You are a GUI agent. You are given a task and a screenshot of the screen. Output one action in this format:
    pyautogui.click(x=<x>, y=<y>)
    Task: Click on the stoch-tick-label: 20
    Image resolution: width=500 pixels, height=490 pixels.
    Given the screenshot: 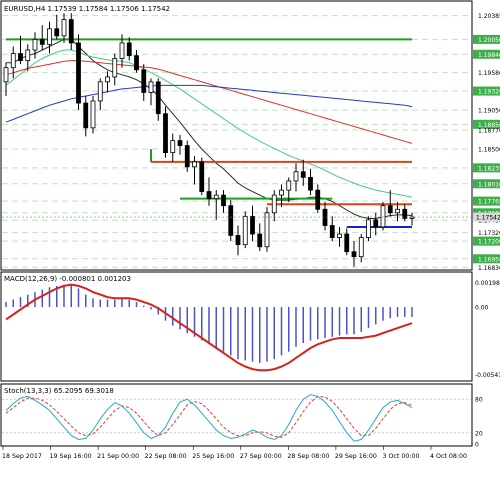 What is the action you would take?
    pyautogui.click(x=479, y=433)
    